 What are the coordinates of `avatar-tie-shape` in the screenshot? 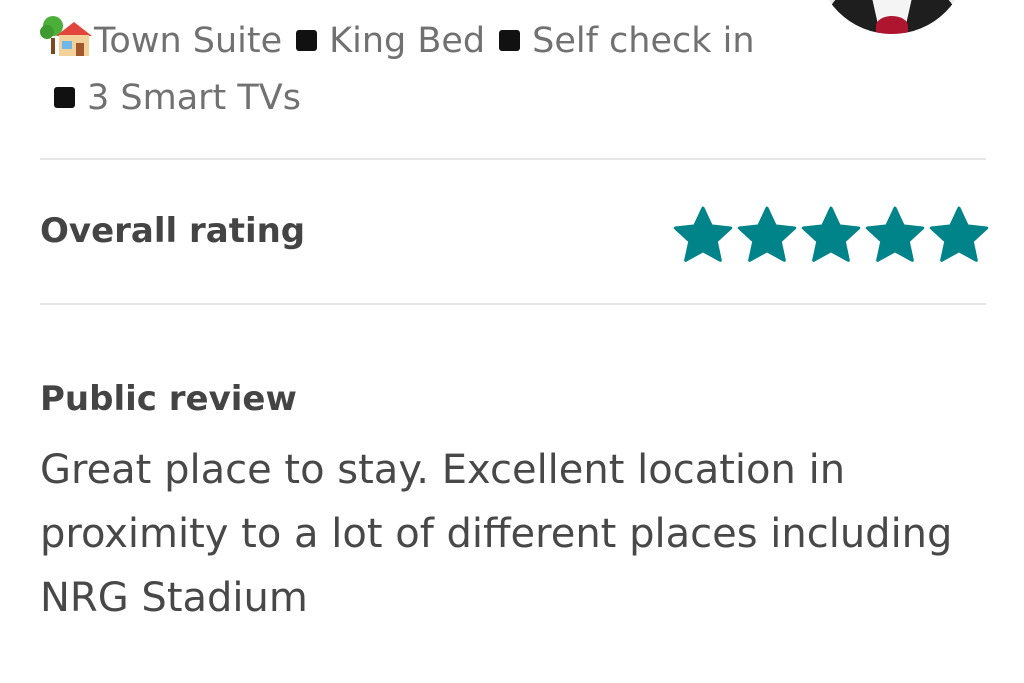 It's located at (892, 25).